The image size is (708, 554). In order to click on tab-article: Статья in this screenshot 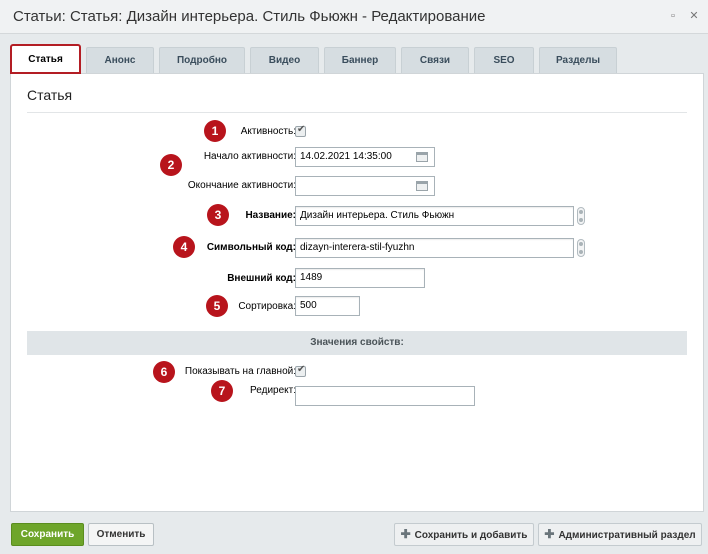, I will do `click(45, 59)`.